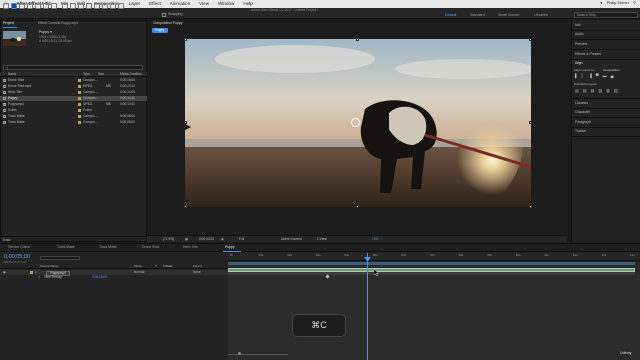 This screenshot has height=360, width=640. What do you see at coordinates (450, 15) in the screenshot?
I see `workspace-default: Default` at bounding box center [450, 15].